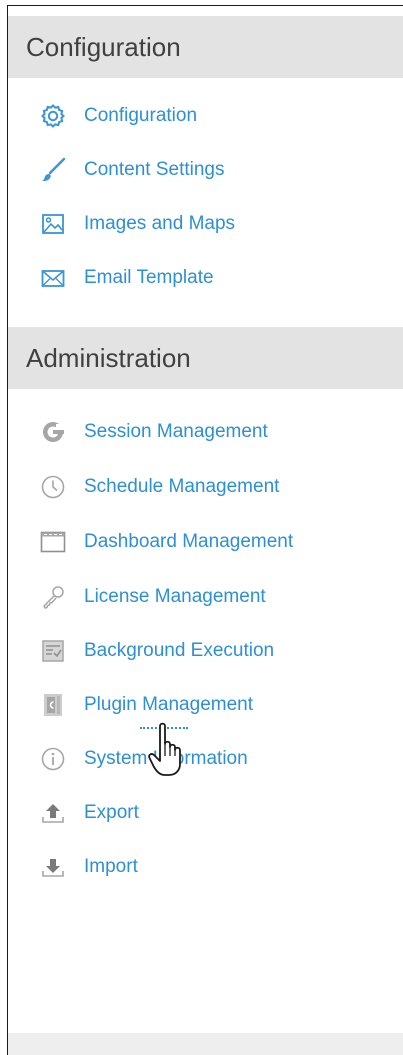 This screenshot has height=1055, width=403. I want to click on import-icon, so click(53, 867).